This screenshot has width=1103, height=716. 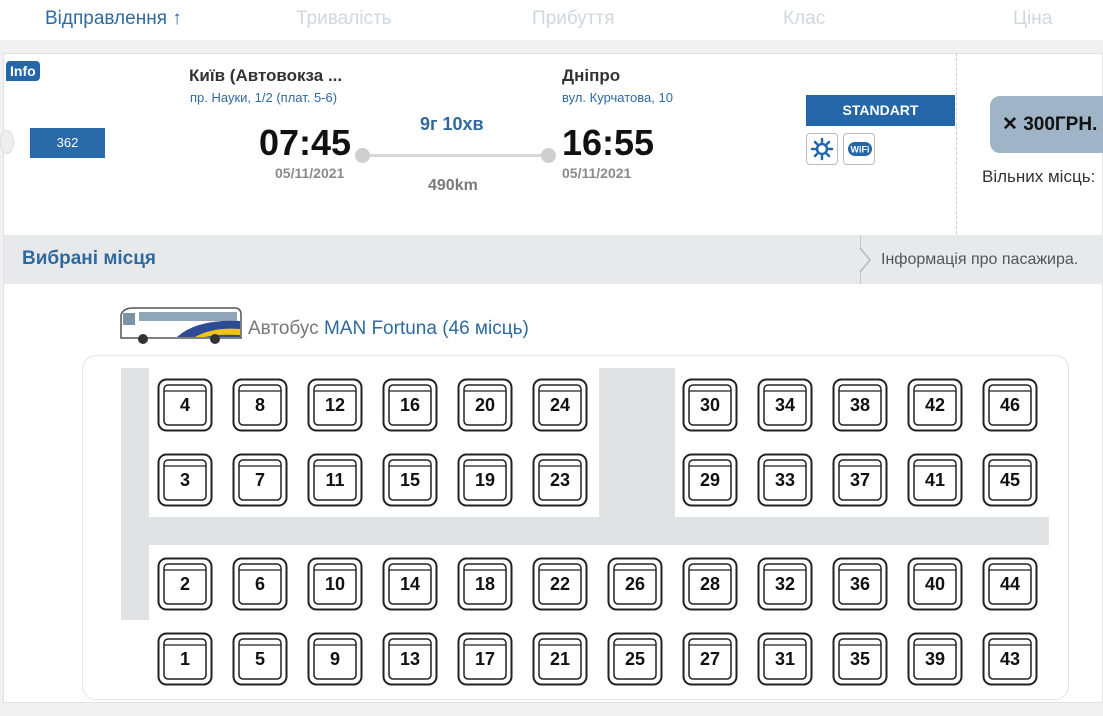 I want to click on sort-duration: Тривалість, so click(x=344, y=19).